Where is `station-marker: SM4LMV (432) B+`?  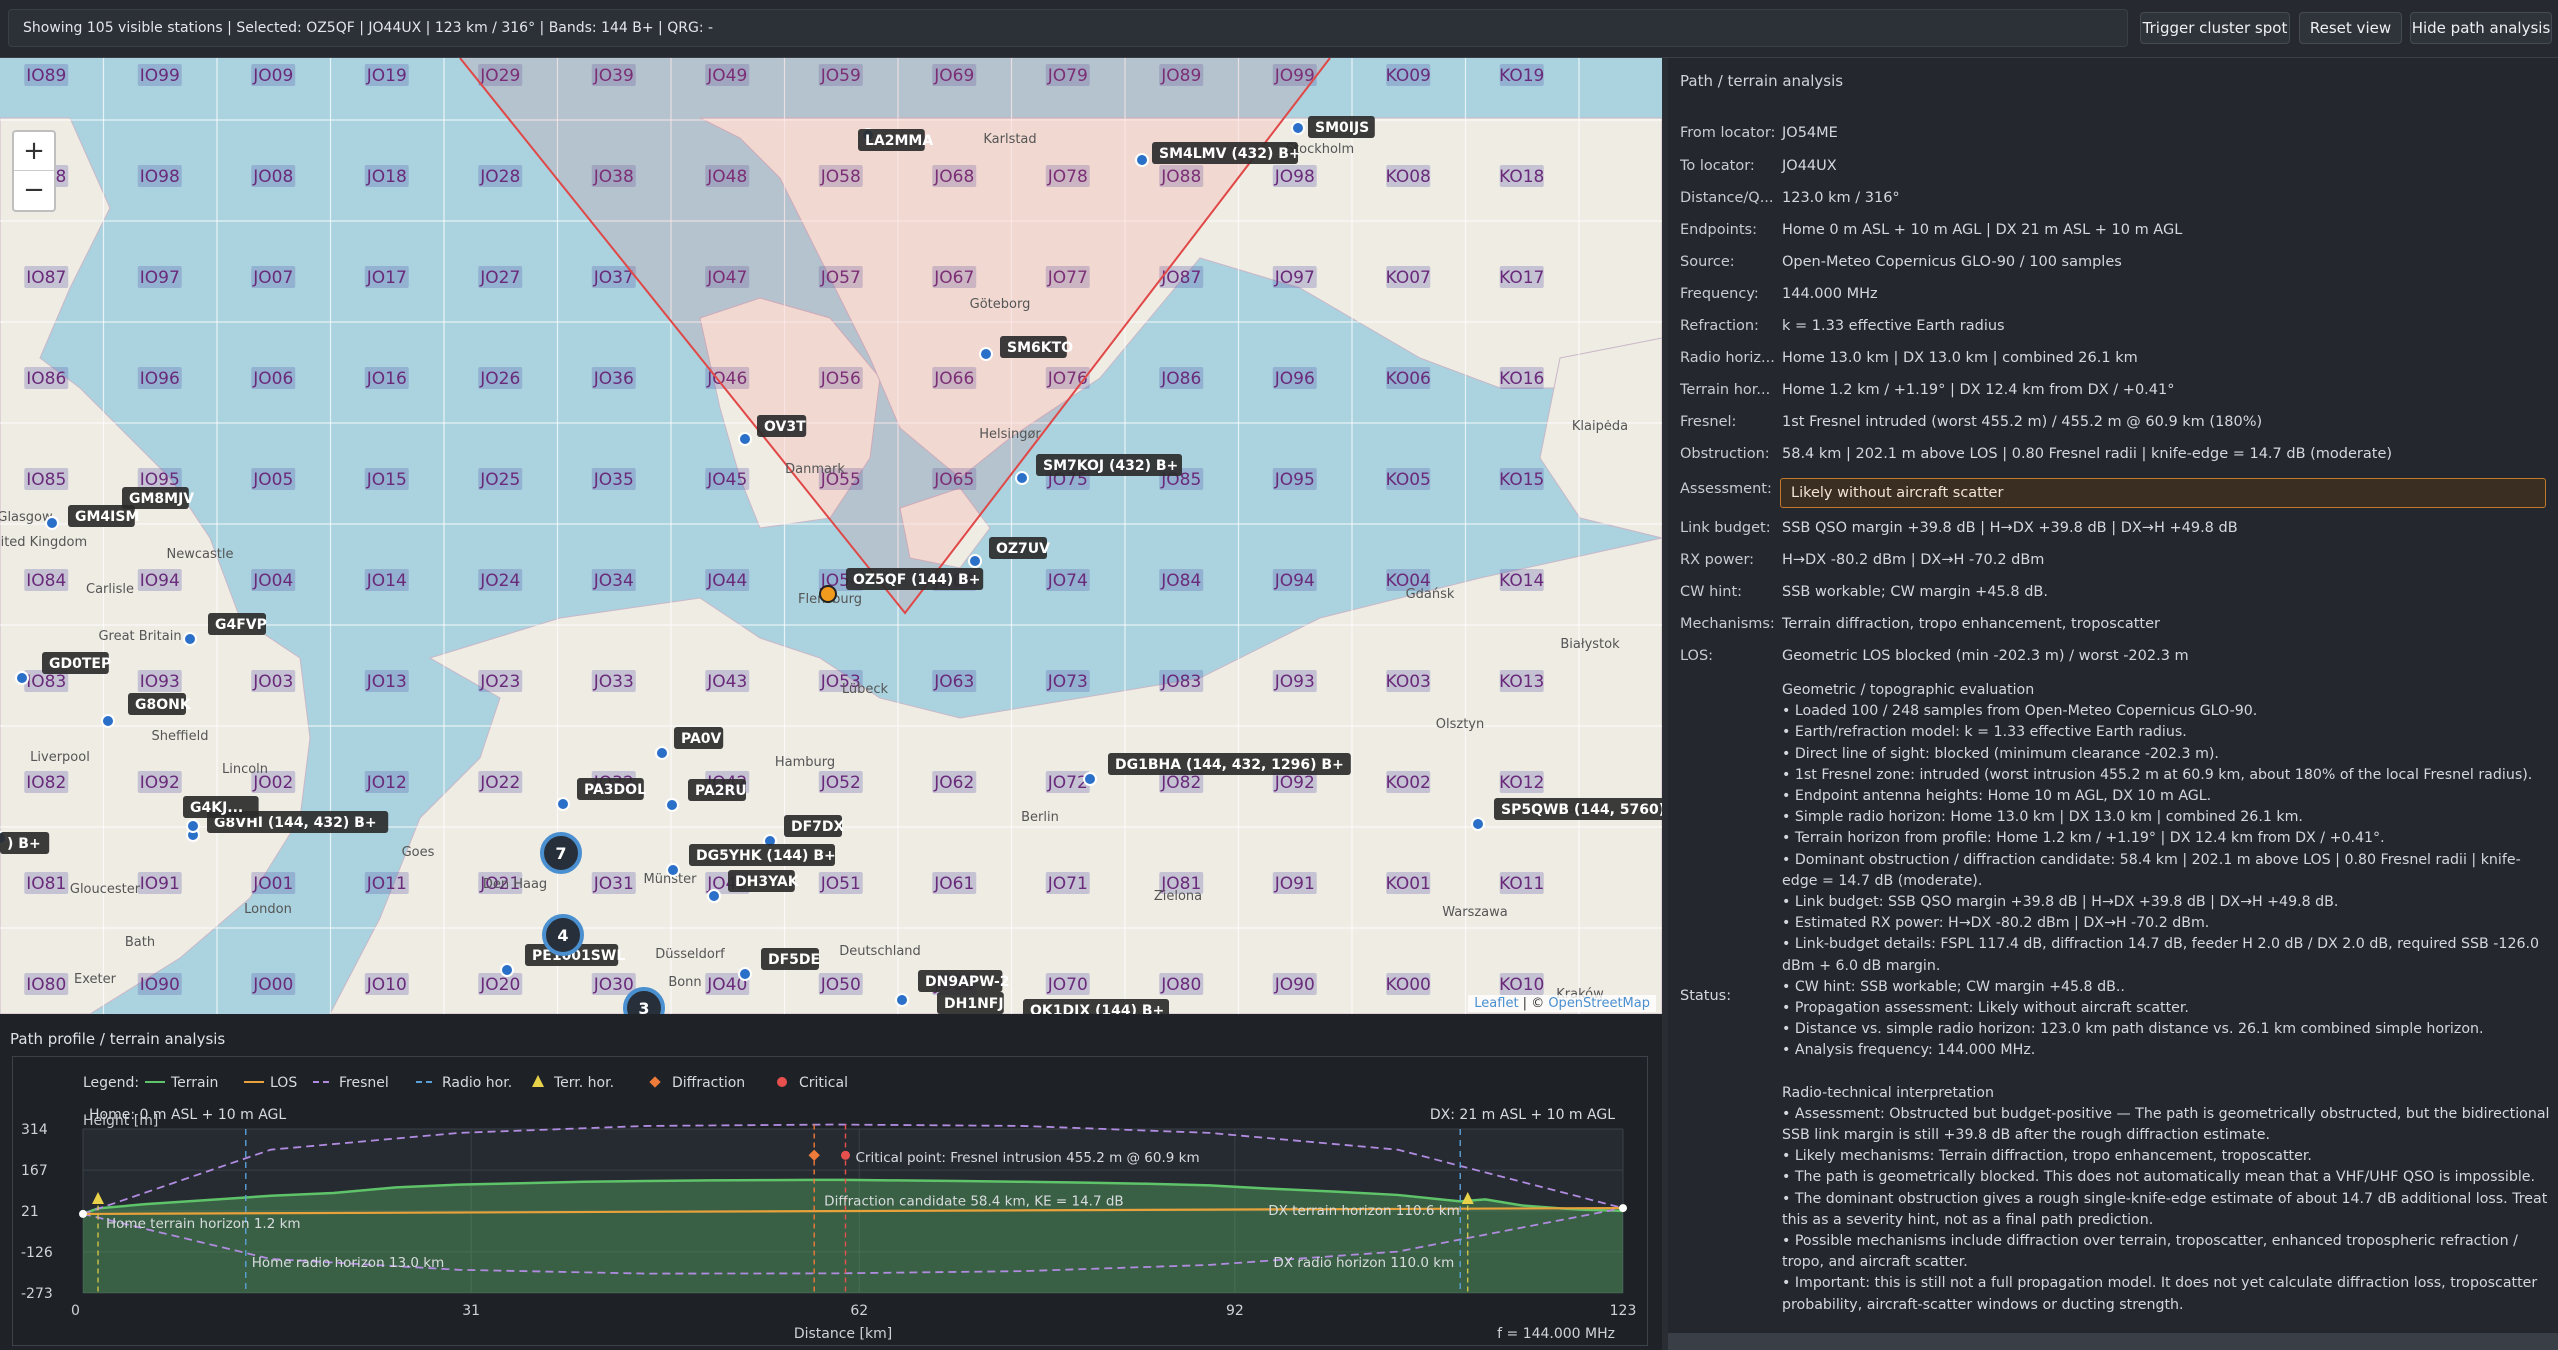 station-marker: SM4LMV (432) B+ is located at coordinates (1218, 154).